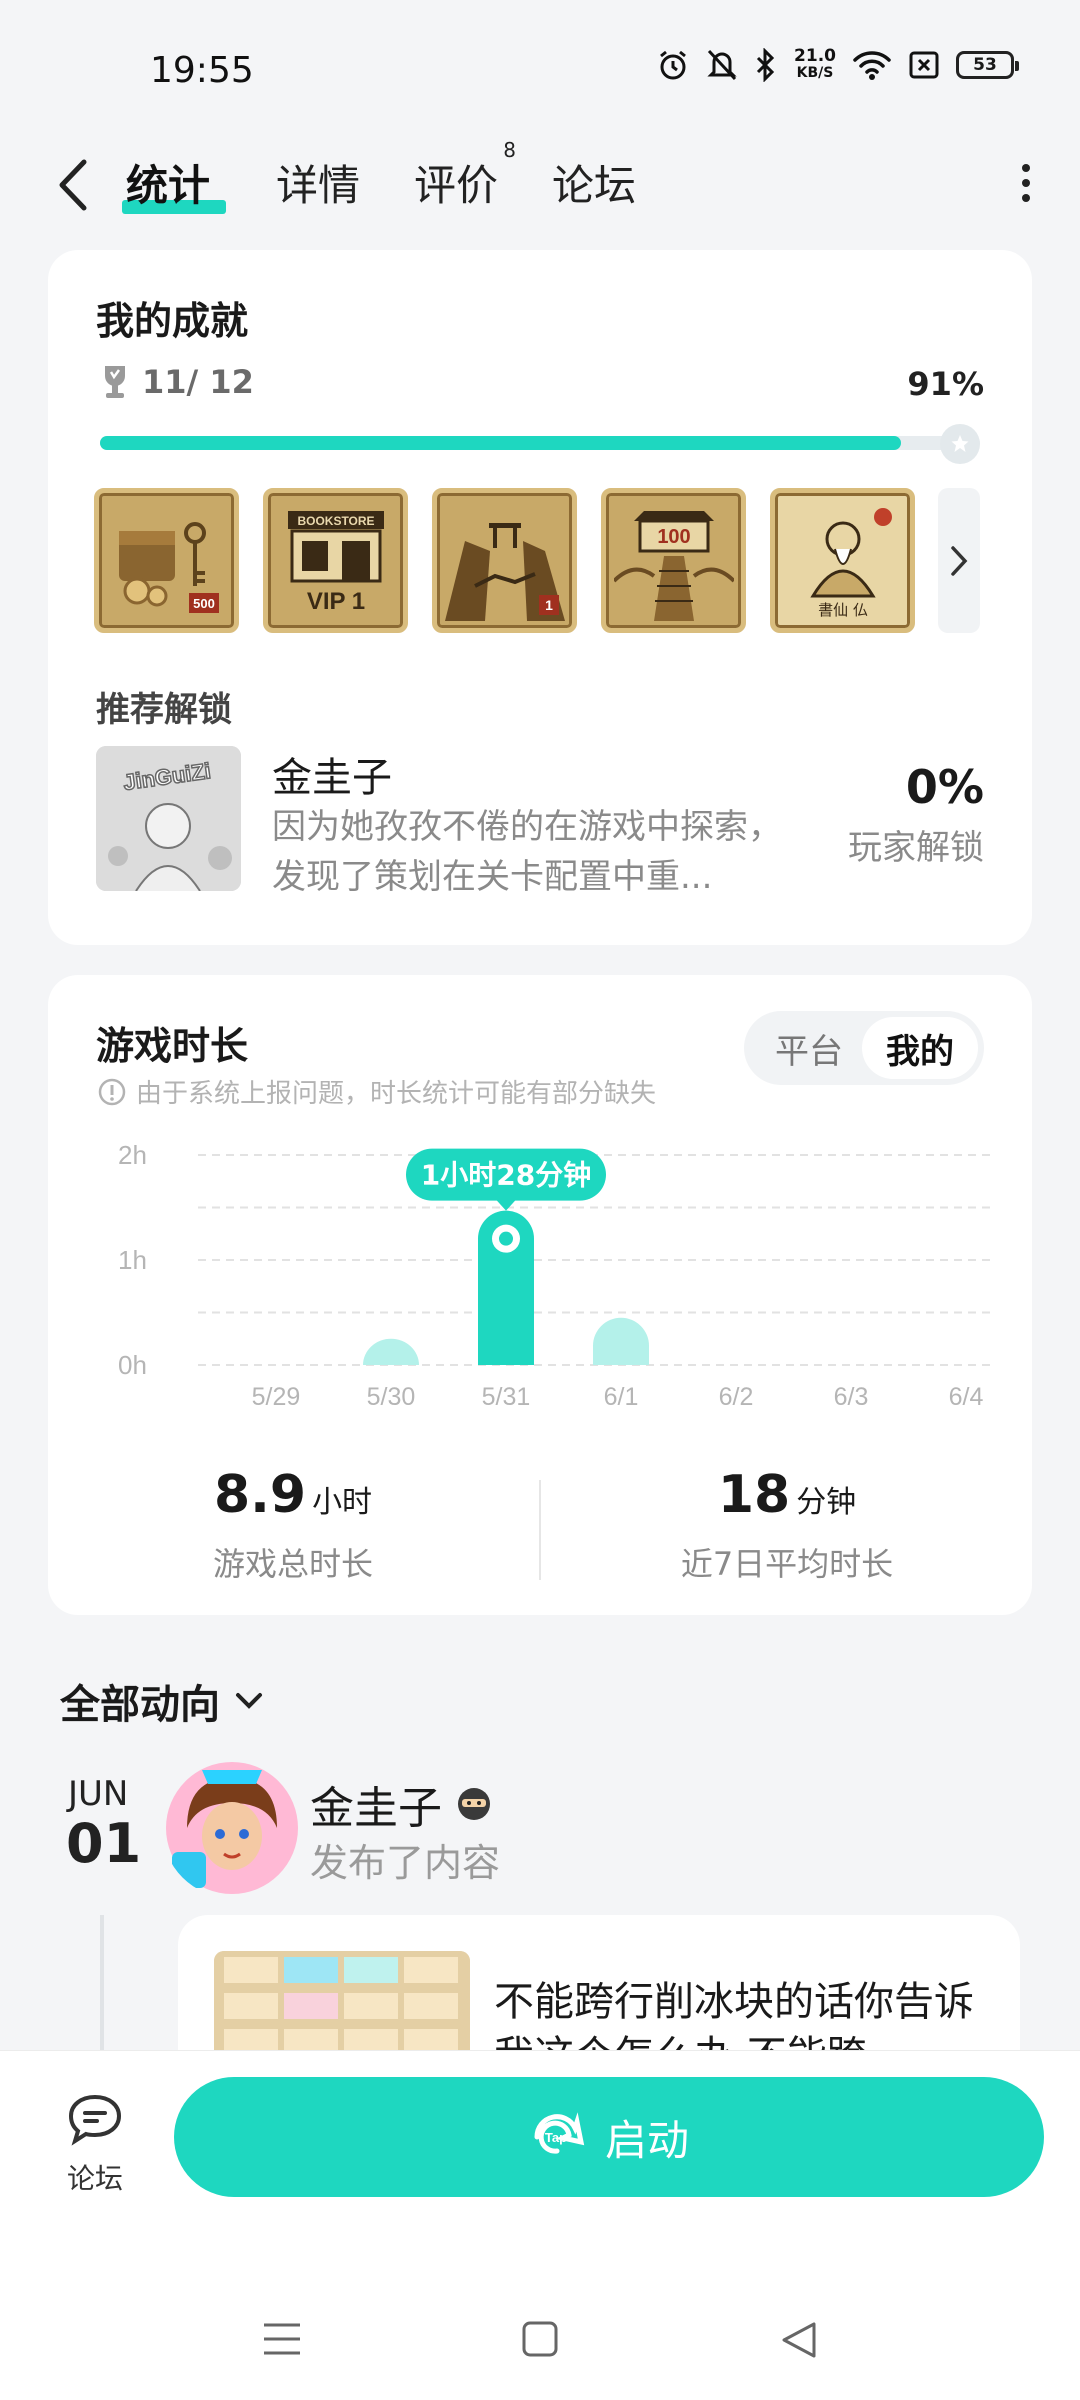 The image size is (1080, 2400). What do you see at coordinates (318, 182) in the screenshot?
I see `tab-details: 详情` at bounding box center [318, 182].